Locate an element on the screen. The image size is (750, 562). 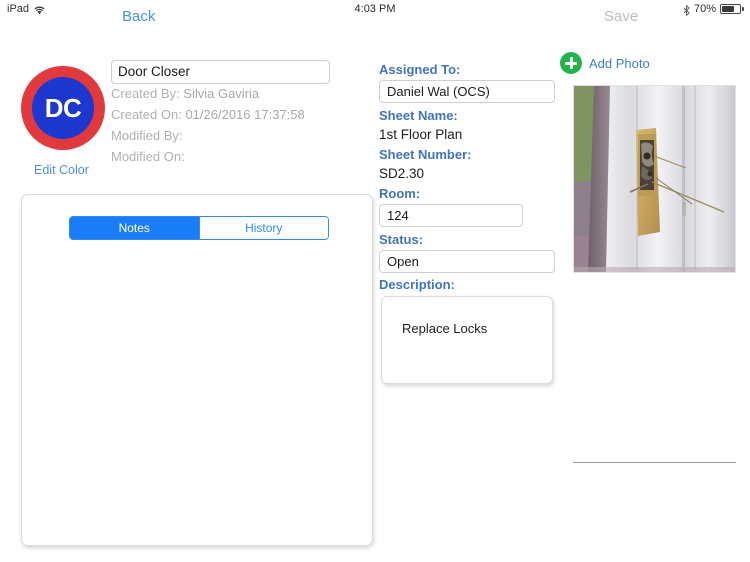
tab-history: History is located at coordinates (263, 228).